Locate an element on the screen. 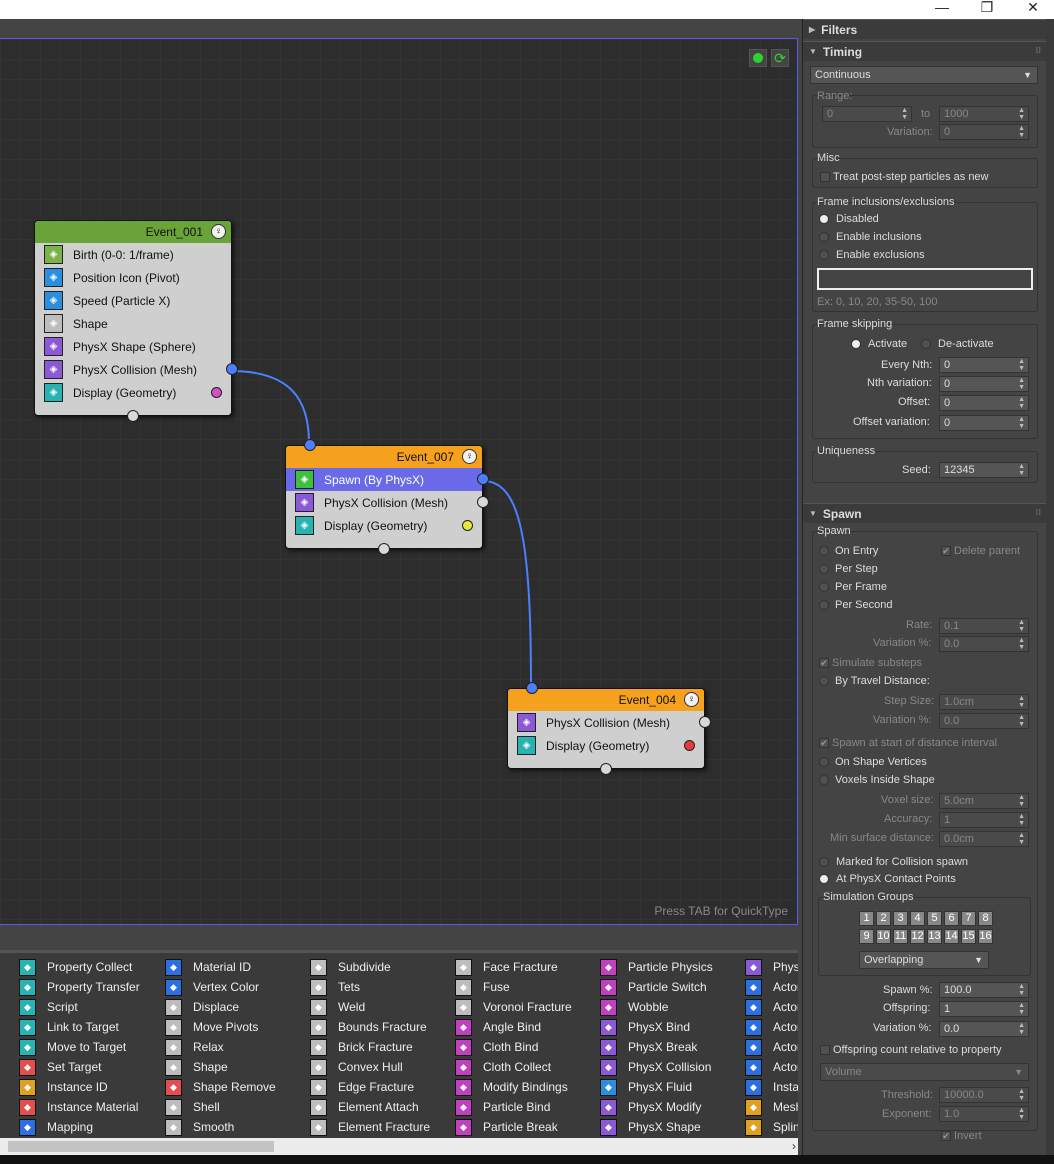  filters-rollout-header: ▶ Filters is located at coordinates (925, 29).